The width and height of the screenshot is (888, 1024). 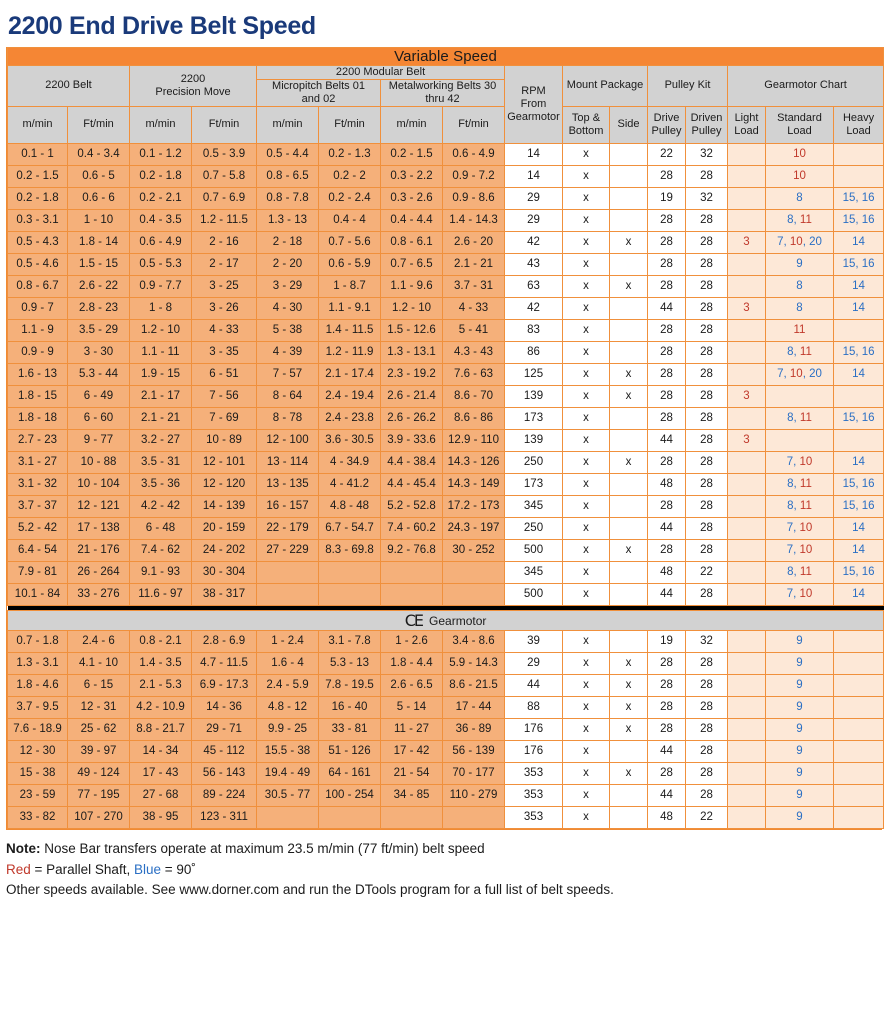 What do you see at coordinates (533, 729) in the screenshot?
I see `cell-rpm: 176` at bounding box center [533, 729].